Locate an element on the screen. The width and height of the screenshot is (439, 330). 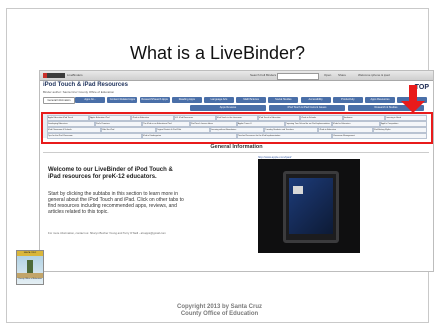
welcome-text: Welcome iphone & ipad is located at coordinates (374, 75).